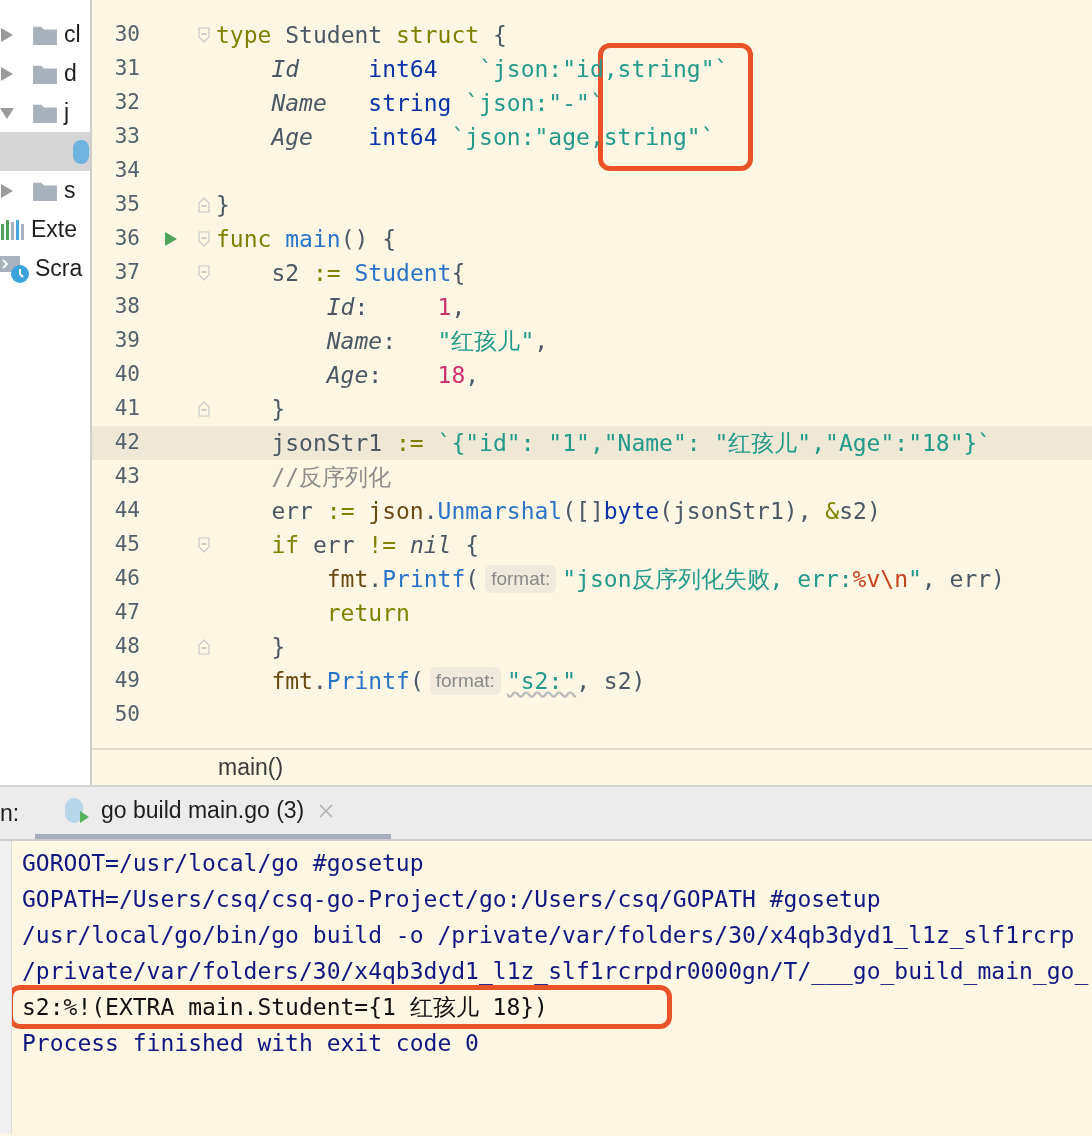 The width and height of the screenshot is (1092, 1136). I want to click on tree-item: s, so click(45, 190).